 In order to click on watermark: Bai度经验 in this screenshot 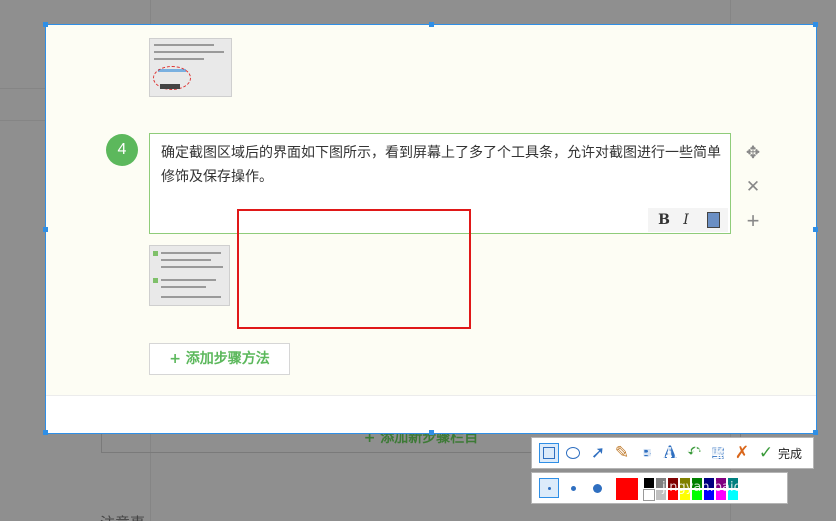, I will do `click(684, 455)`.